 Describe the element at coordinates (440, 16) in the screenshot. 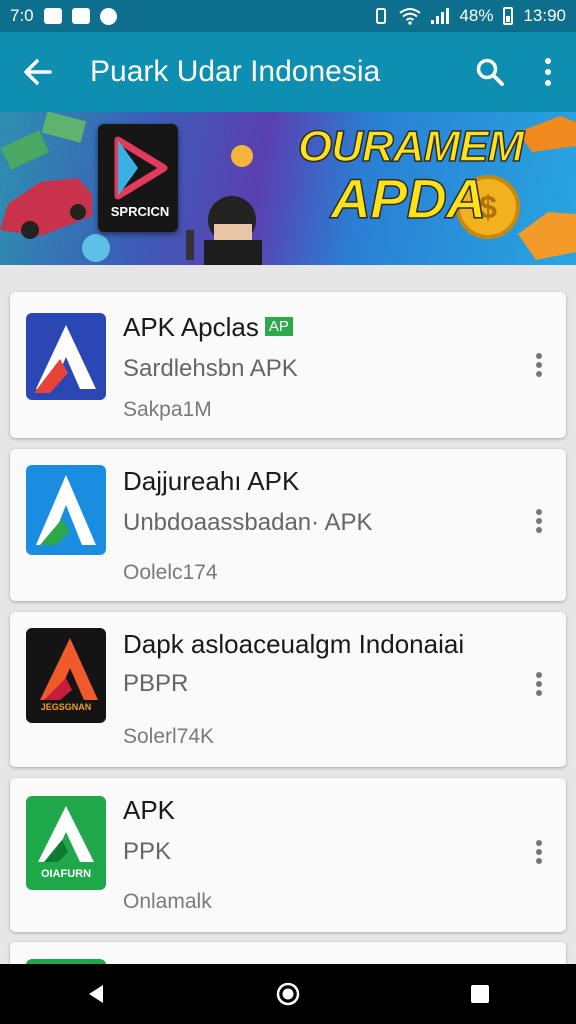

I see `signal-icon` at that location.